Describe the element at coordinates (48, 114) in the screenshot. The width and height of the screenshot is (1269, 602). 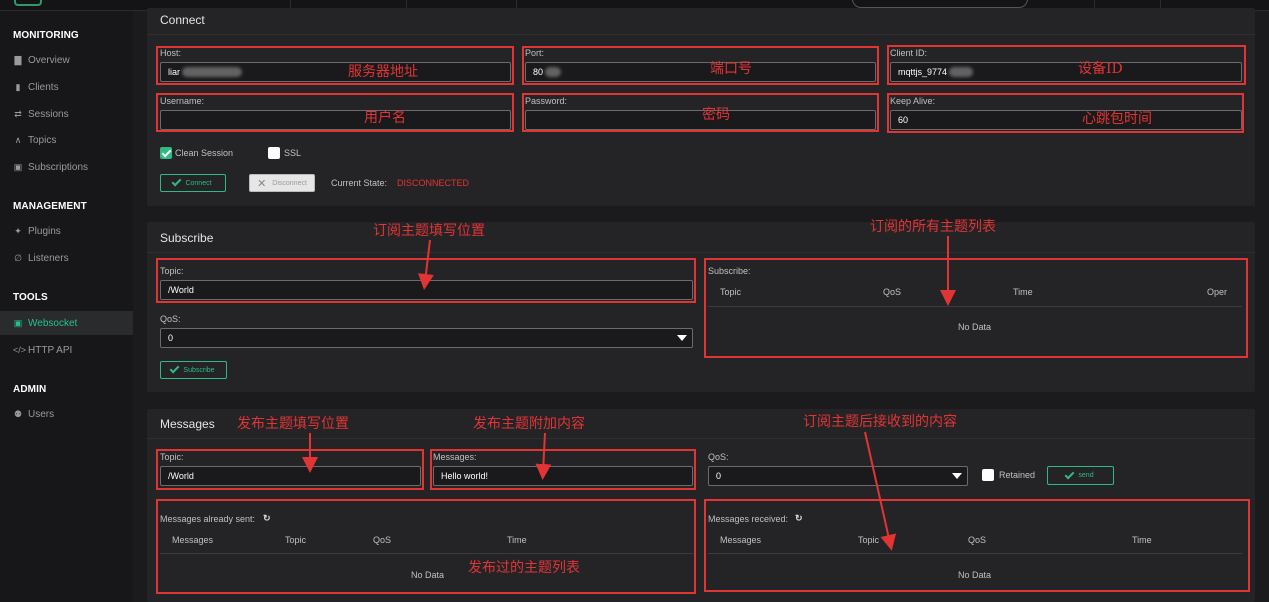
I see `sidebar-item-label: Sessions` at that location.